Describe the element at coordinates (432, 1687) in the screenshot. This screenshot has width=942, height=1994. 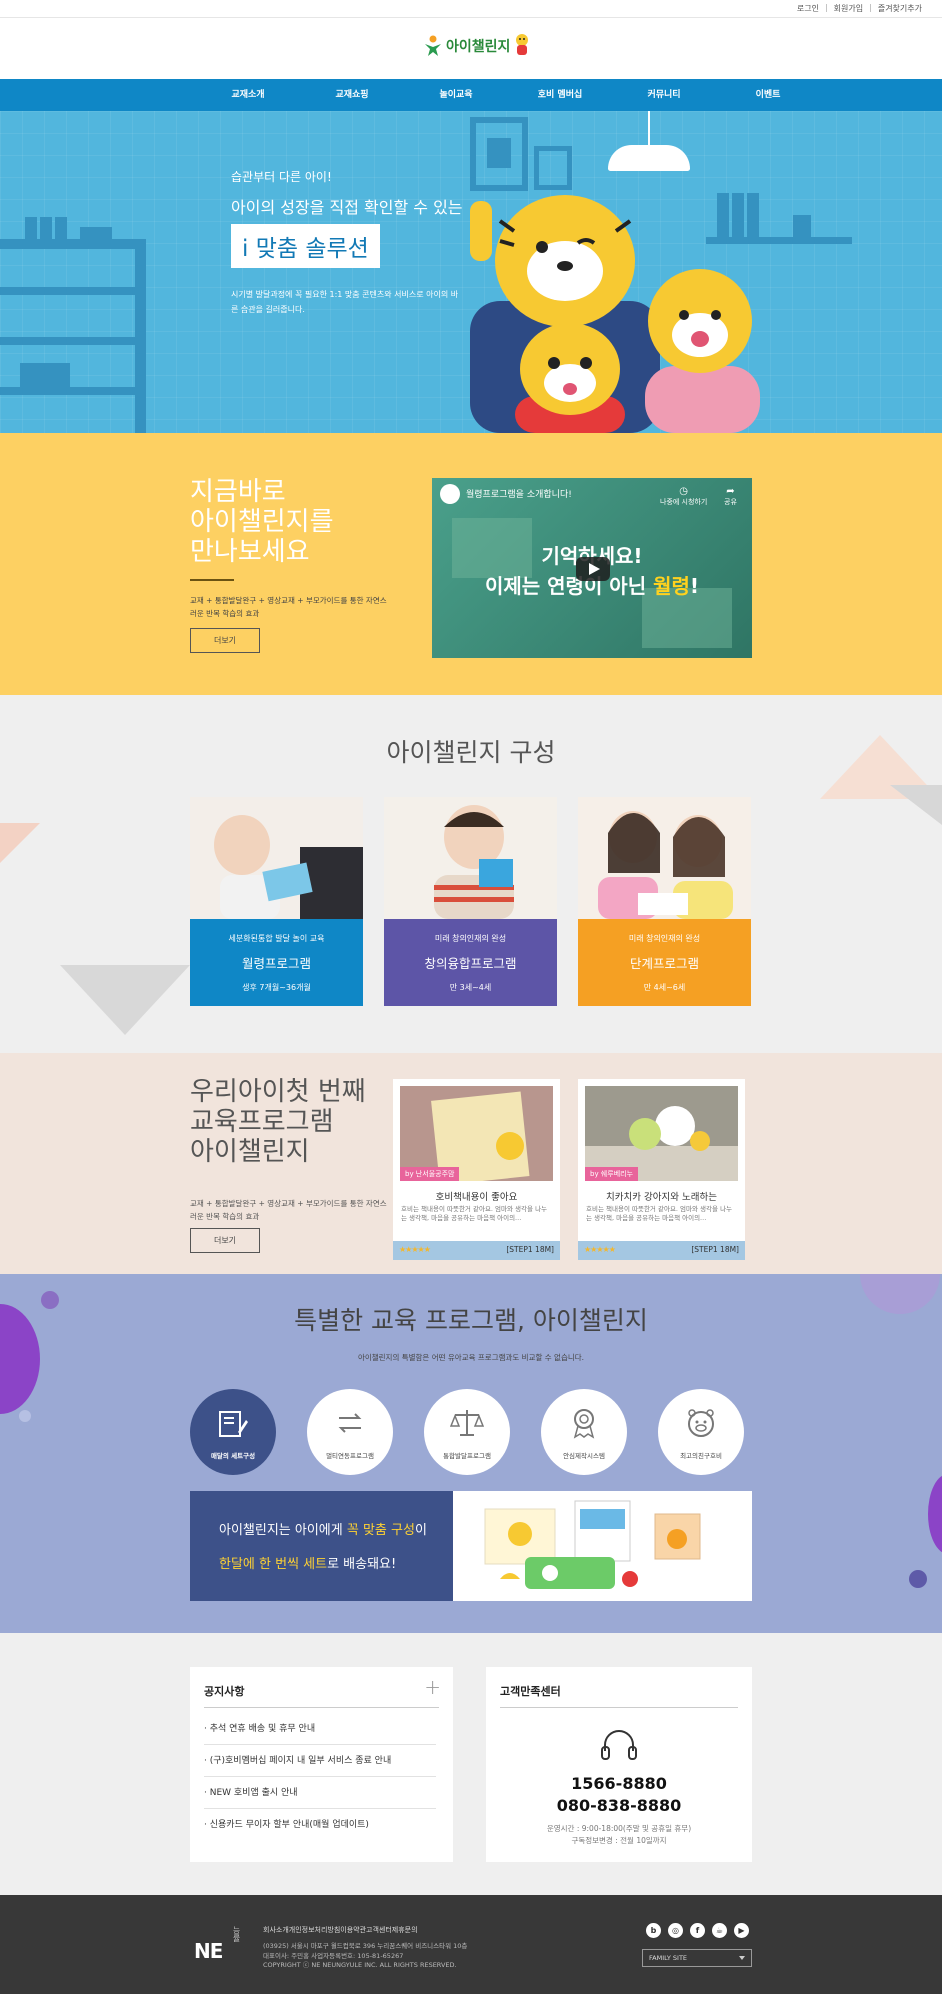
I see `plus-icon: +` at that location.